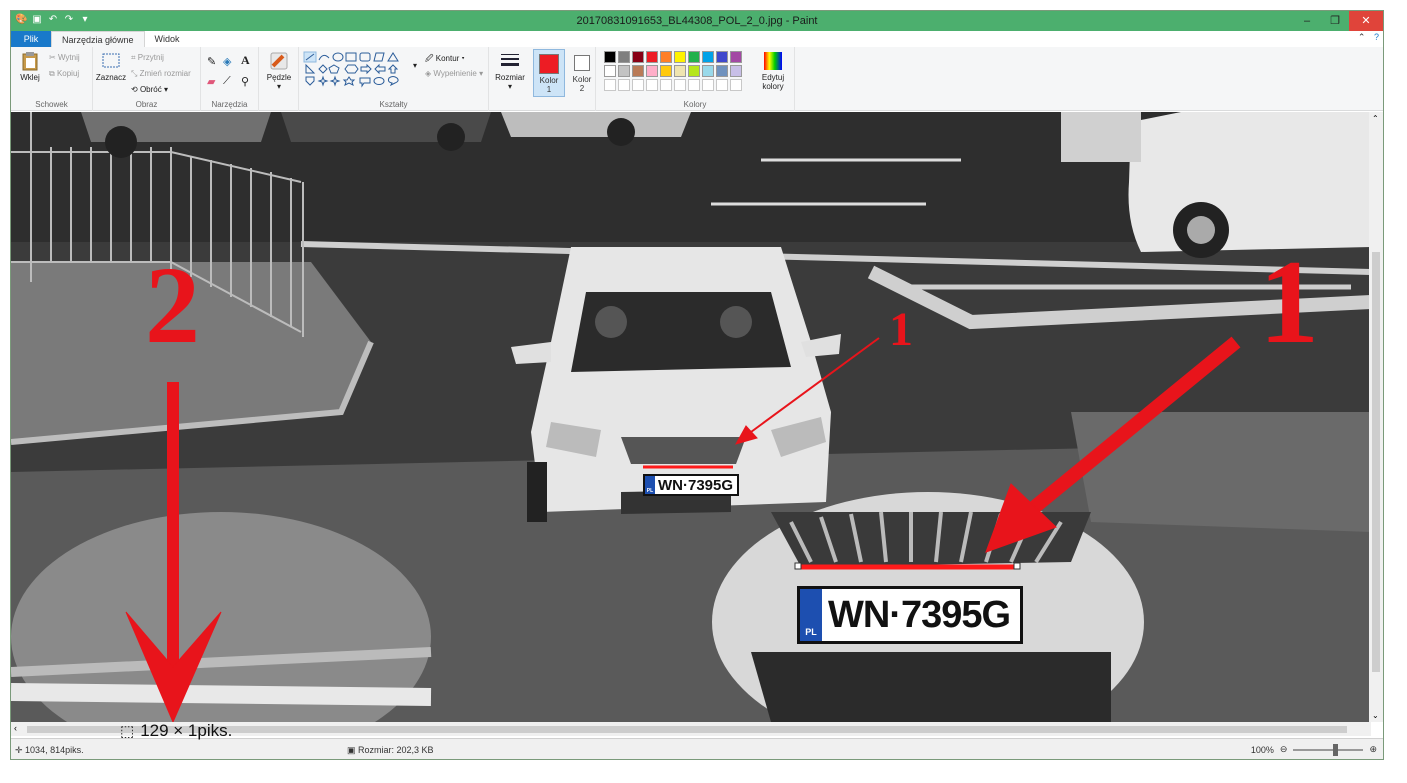 The height and width of the screenshot is (783, 1407). What do you see at coordinates (445, 60) in the screenshot?
I see `outline-button: 🖉 Kontur ▾` at bounding box center [445, 60].